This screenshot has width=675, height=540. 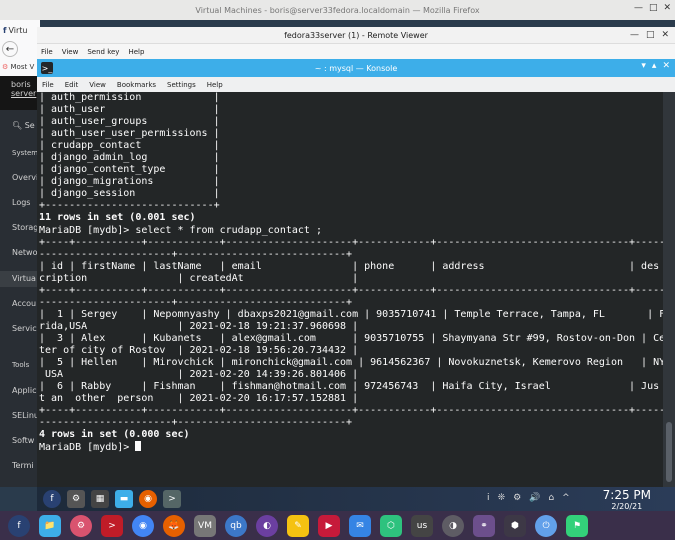 I want to click on system-tray: i ❊ ⚙ 🔊 ⌂ ^, so click(x=528, y=498).